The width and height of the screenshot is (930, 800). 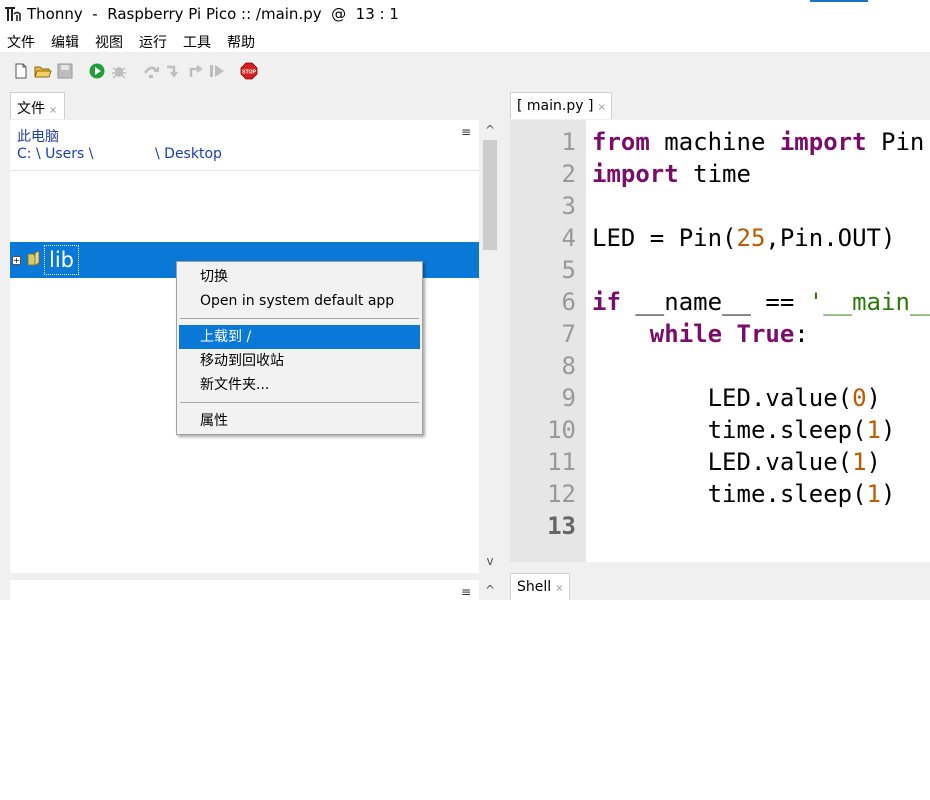 I want to click on title-accent, so click(x=839, y=1).